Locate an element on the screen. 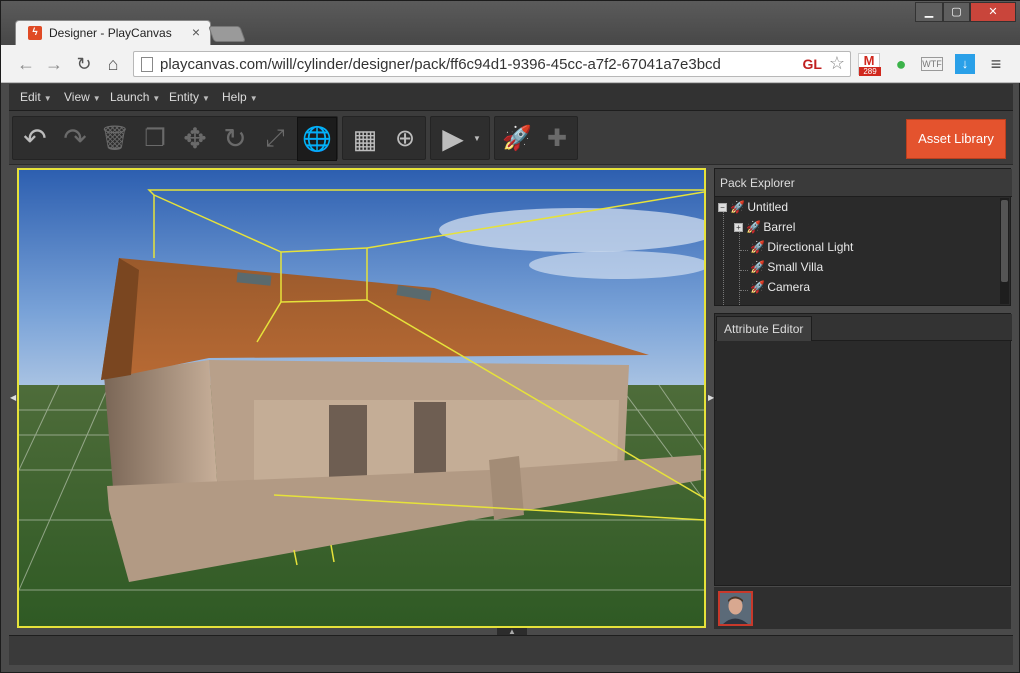 Image resolution: width=1020 pixels, height=673 pixels. attribute-editor-tabs: Attribute Editor is located at coordinates (863, 327).